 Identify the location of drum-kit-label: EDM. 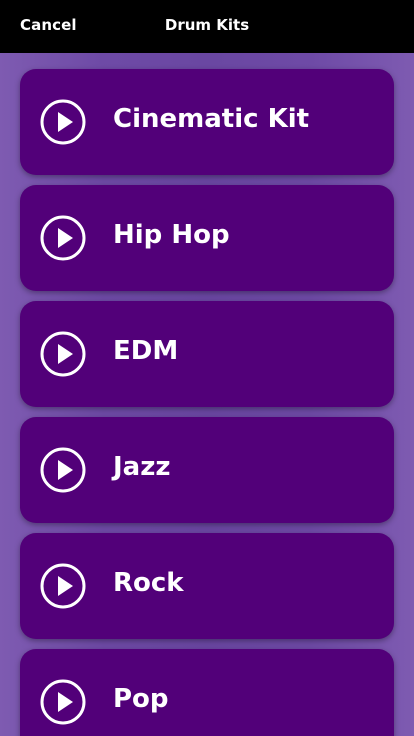
(146, 351).